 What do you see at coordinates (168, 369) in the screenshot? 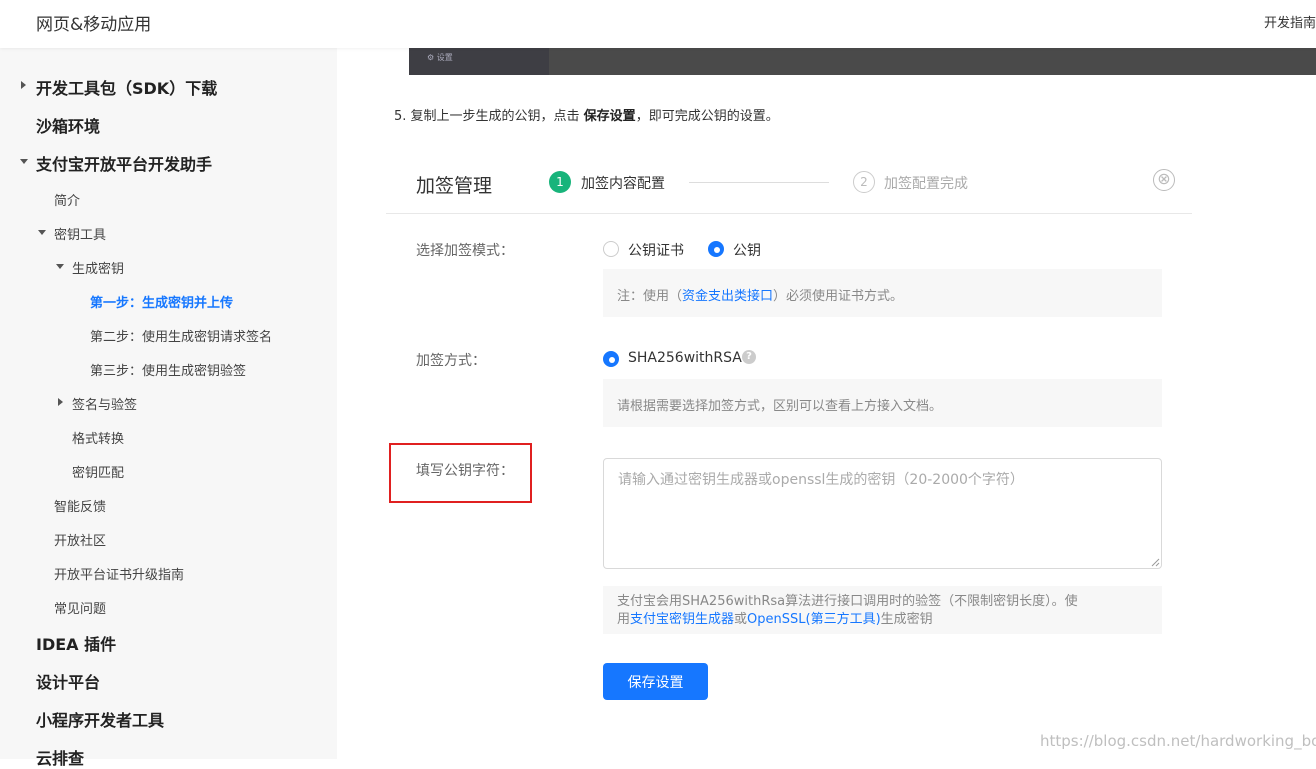
I see `sidebar-item-step-3: 第三步：使用生成密钥验签` at bounding box center [168, 369].